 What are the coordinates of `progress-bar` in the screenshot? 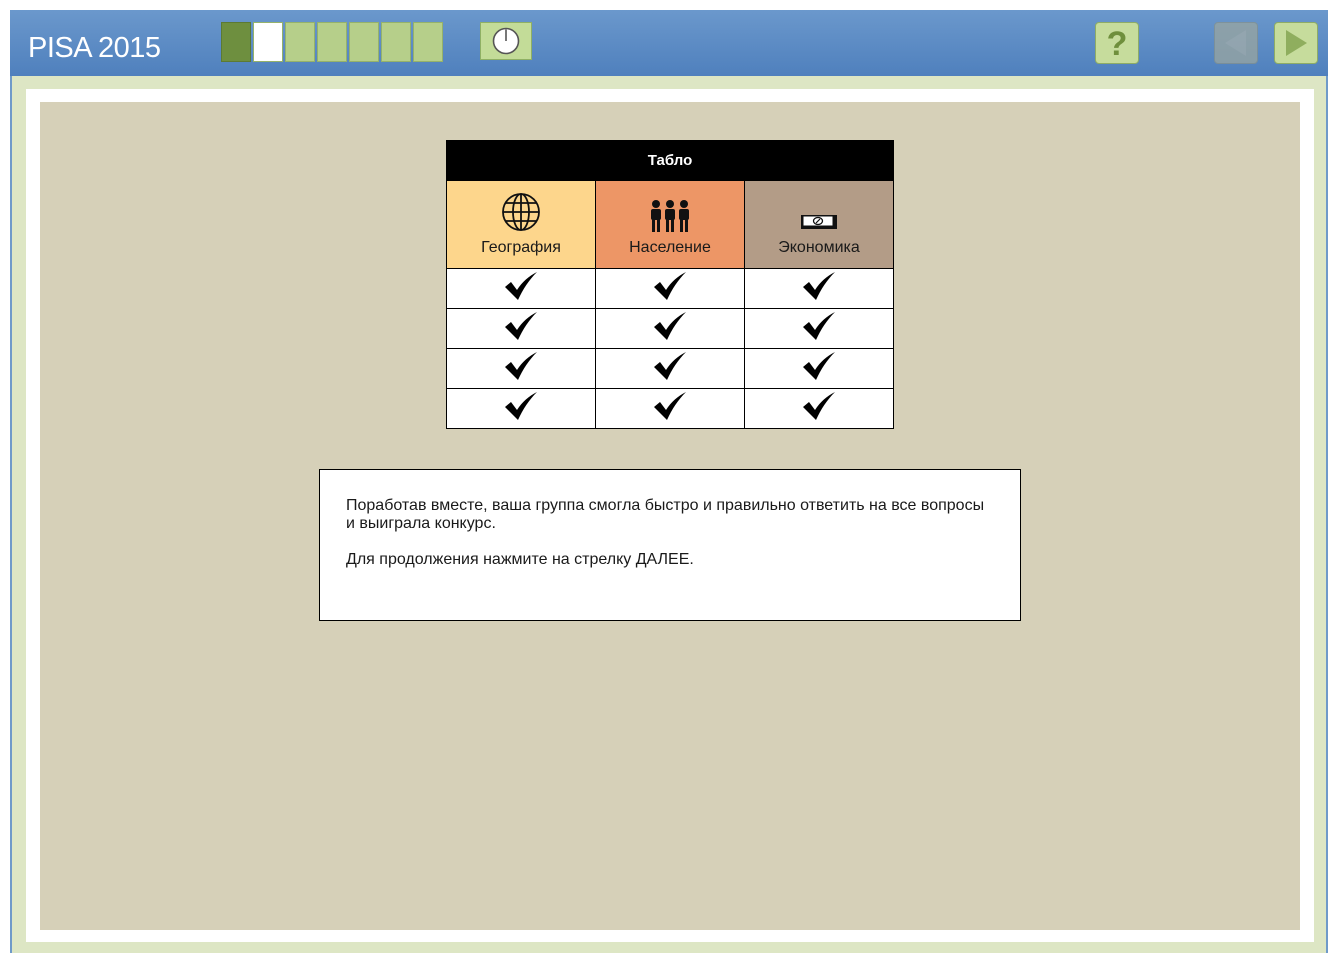 It's located at (333, 42).